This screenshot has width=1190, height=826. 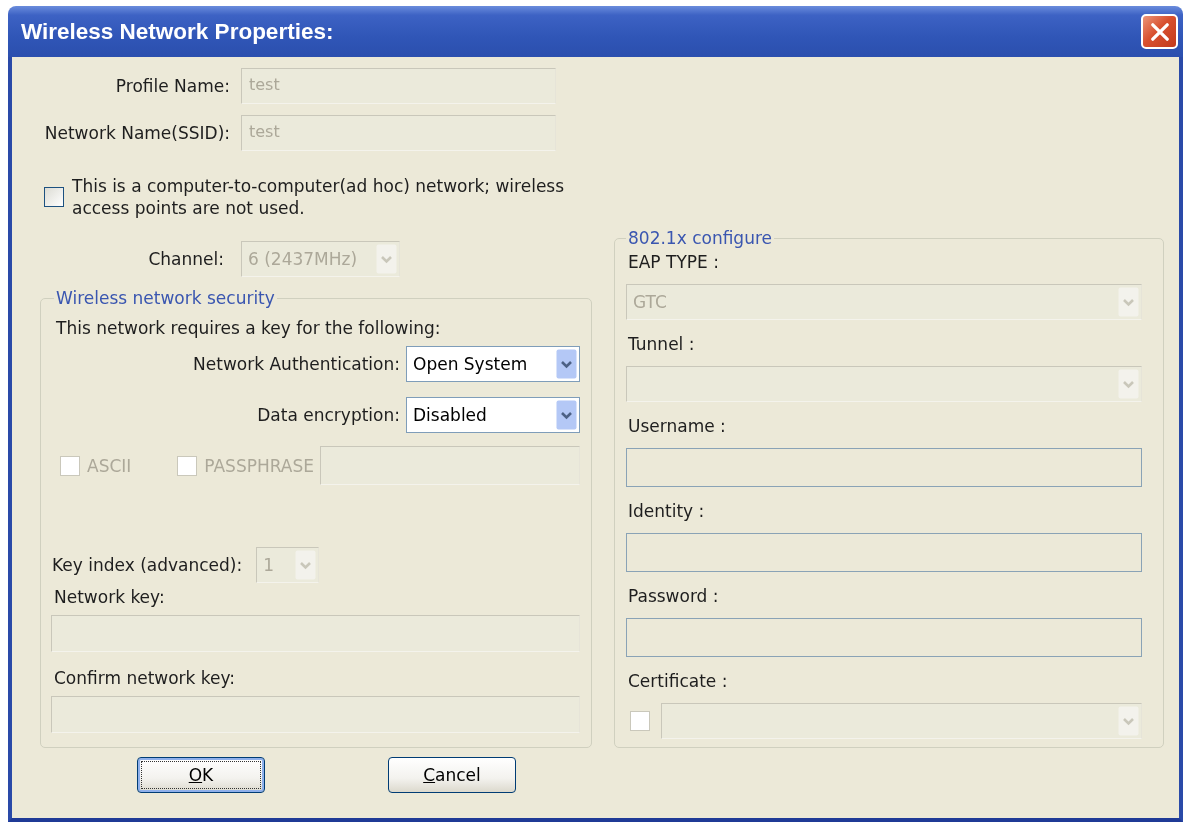 What do you see at coordinates (493, 415) in the screenshot?
I see `dropdown: Disabled` at bounding box center [493, 415].